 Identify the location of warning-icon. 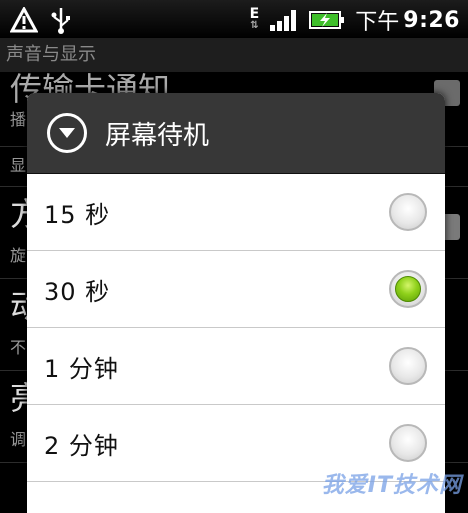
(24, 20).